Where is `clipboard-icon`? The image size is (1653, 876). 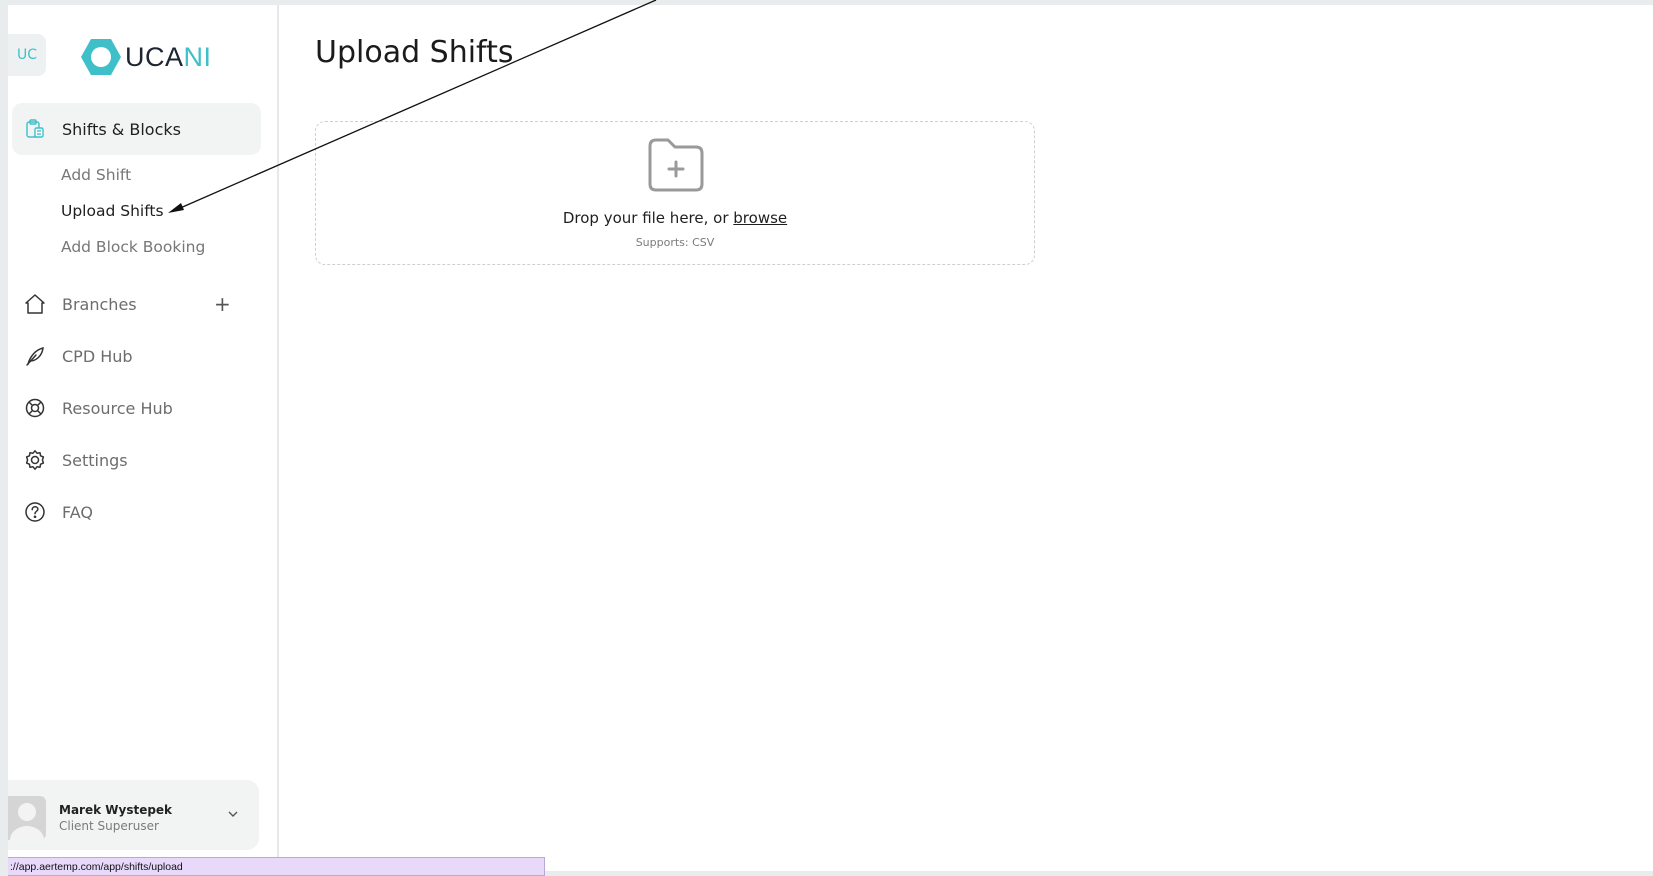
clipboard-icon is located at coordinates (35, 128).